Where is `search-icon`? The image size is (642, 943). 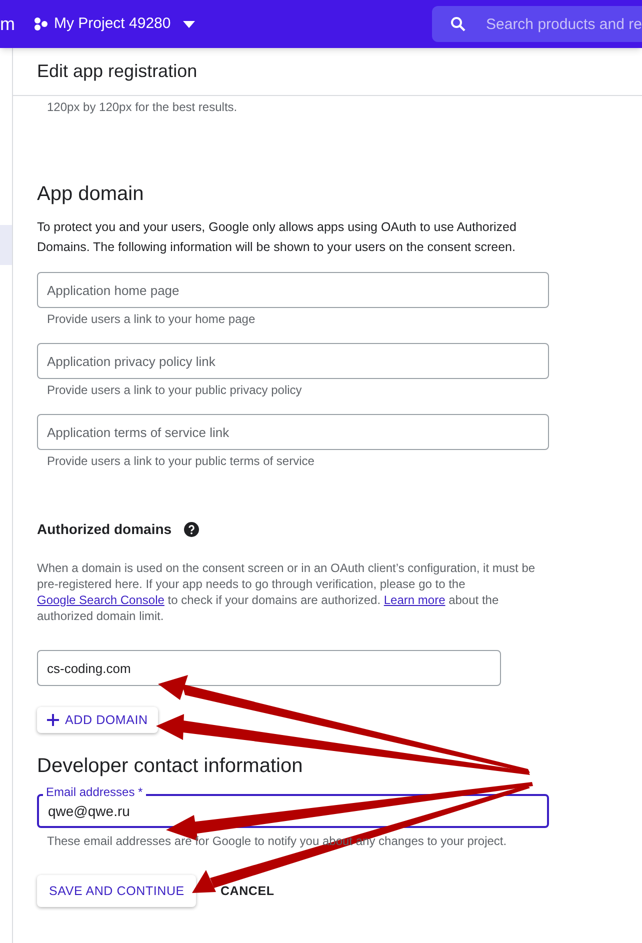 search-icon is located at coordinates (458, 24).